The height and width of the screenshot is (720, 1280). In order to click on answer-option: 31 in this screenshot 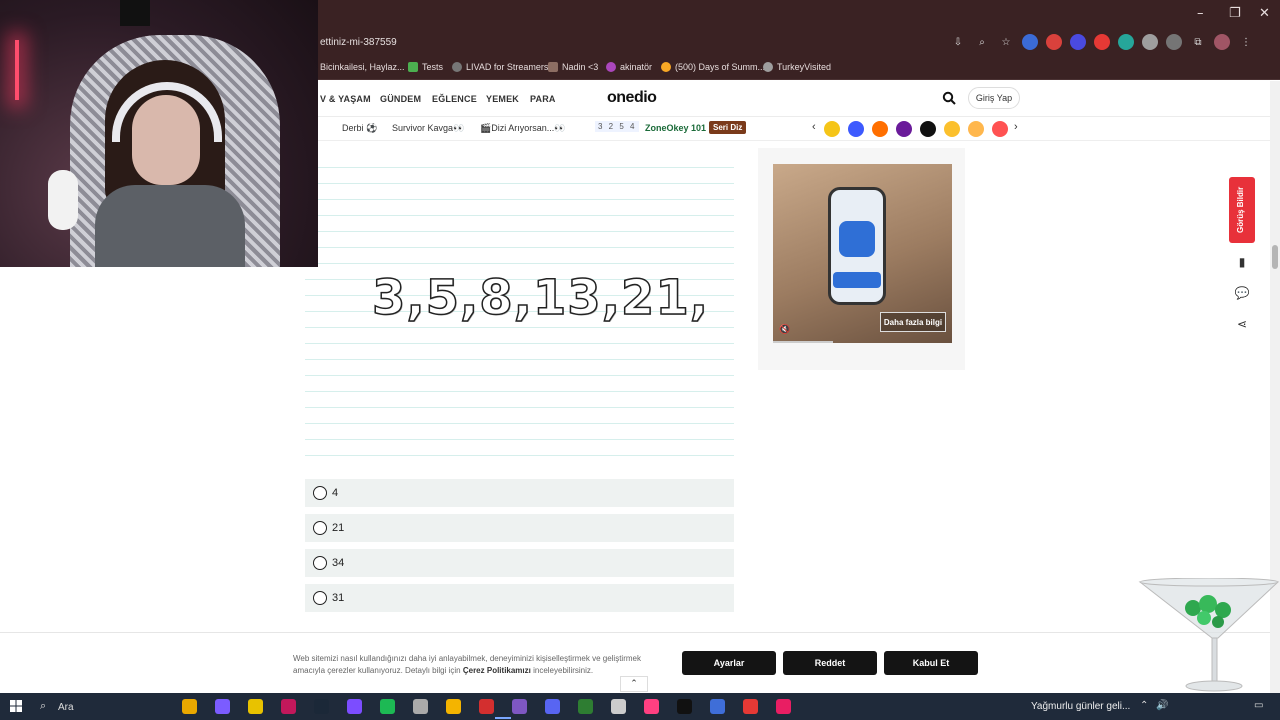, I will do `click(519, 598)`.